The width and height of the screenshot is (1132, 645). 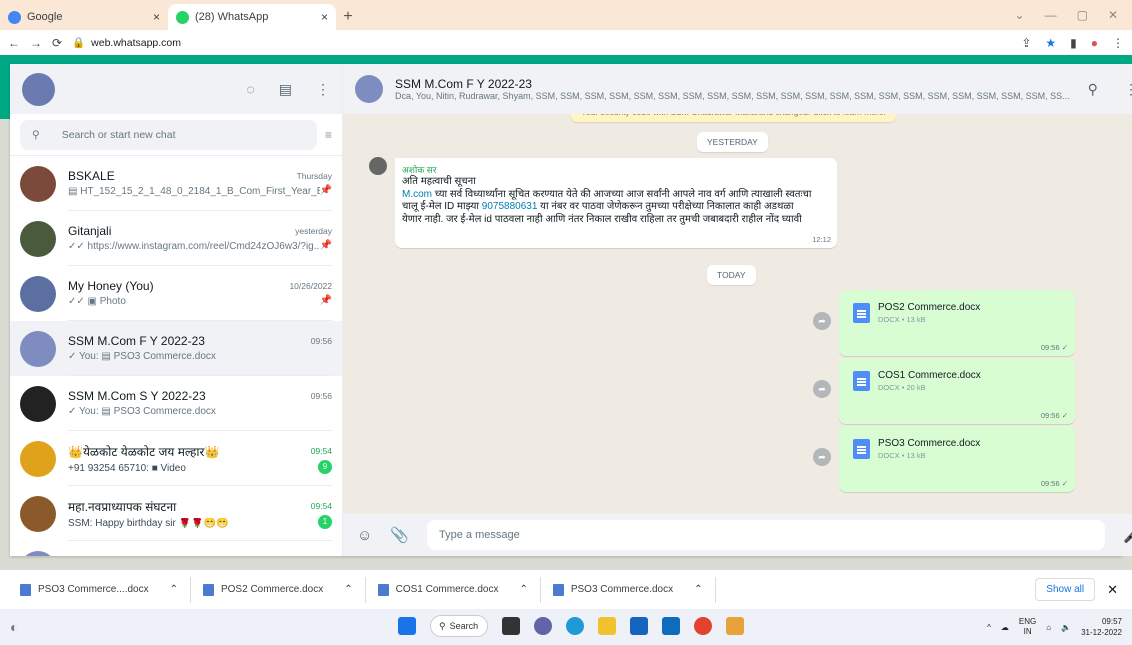 I want to click on tab-google: Google ×, so click(x=84, y=17).